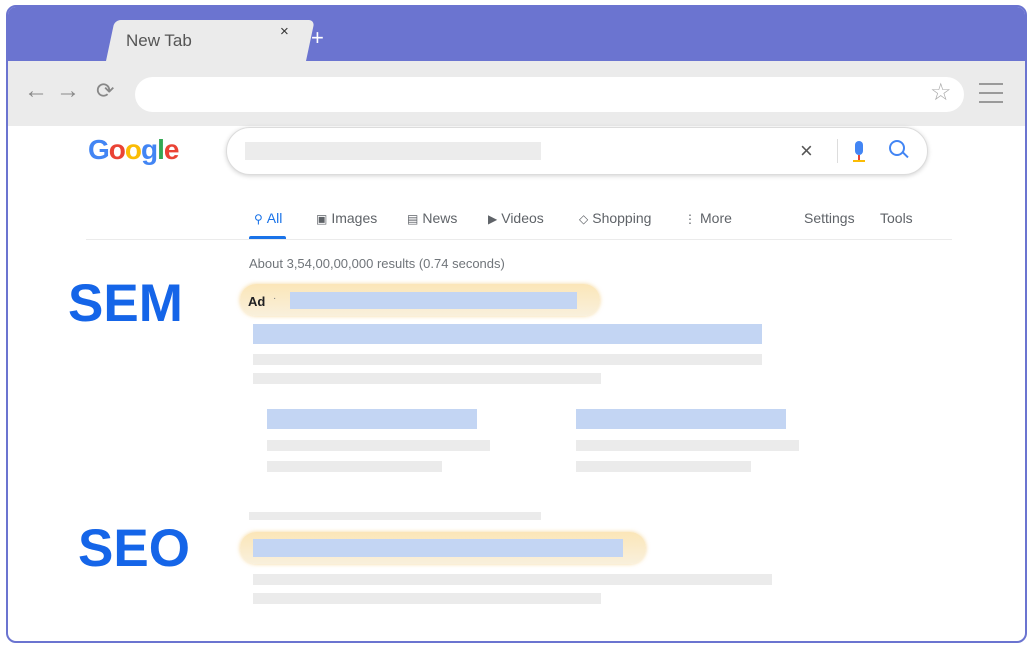 The height and width of the screenshot is (648, 1031). Describe the element at coordinates (519, 239) in the screenshot. I see `tabs-divider` at that location.